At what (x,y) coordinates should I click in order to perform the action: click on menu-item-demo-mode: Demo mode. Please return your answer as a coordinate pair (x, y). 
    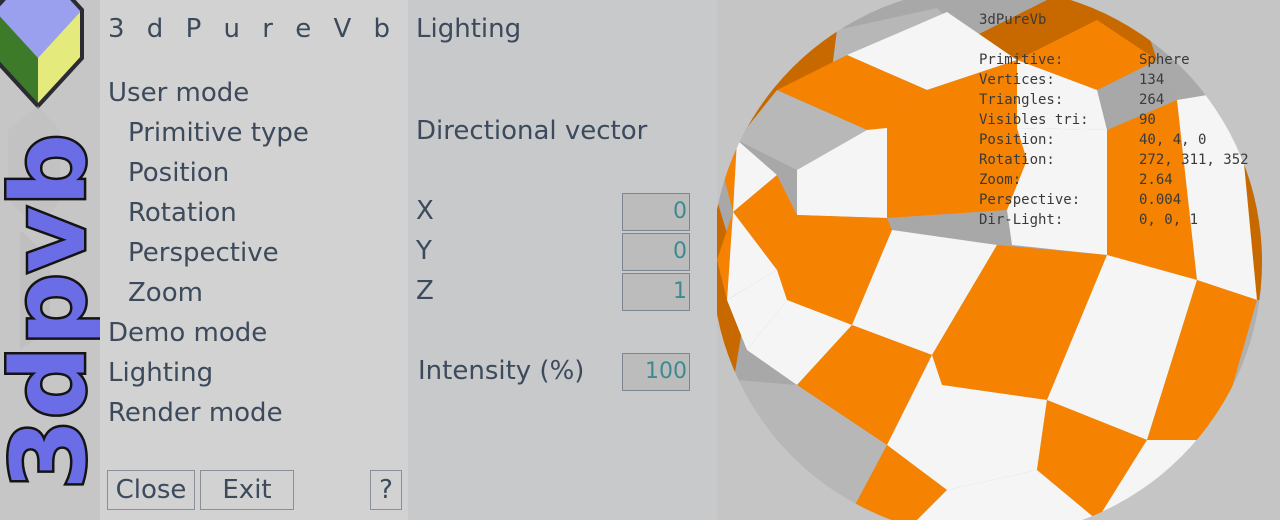
    Looking at the image, I should click on (187, 333).